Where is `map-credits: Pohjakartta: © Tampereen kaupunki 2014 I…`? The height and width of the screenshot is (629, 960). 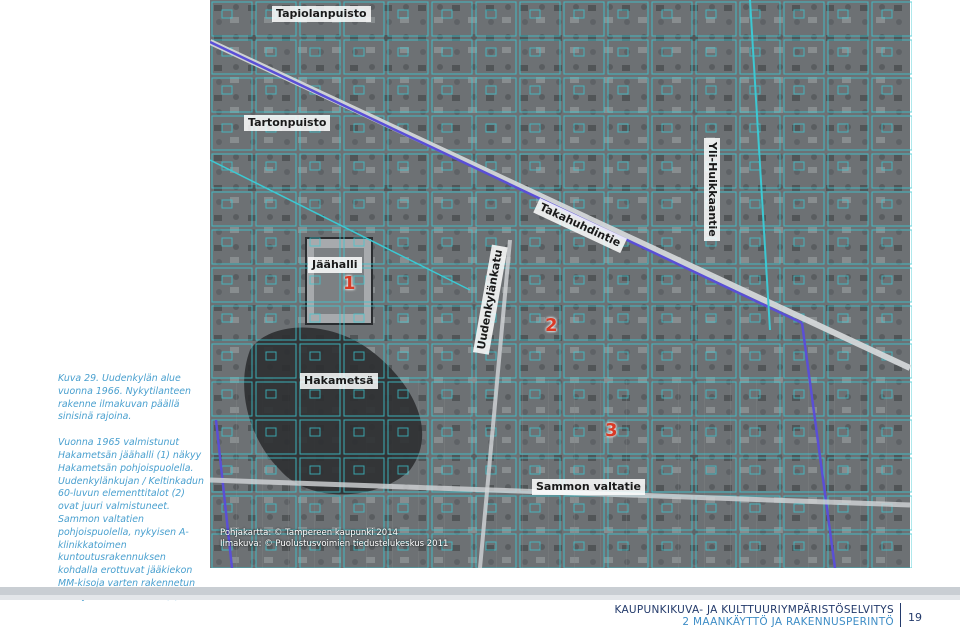 map-credits: Pohjakartta: © Tampereen kaupunki 2014 I… is located at coordinates (334, 539).